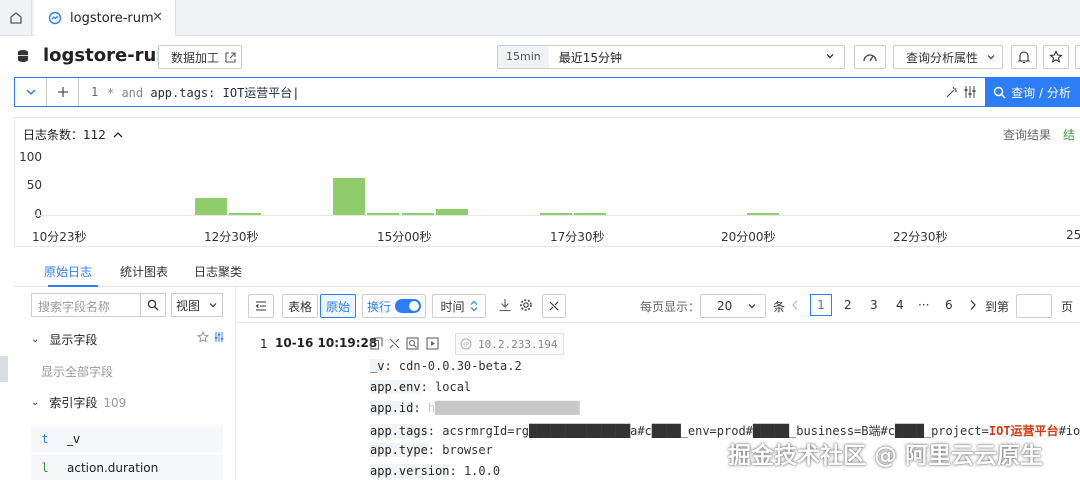  What do you see at coordinates (874, 305) in the screenshot?
I see `page-3: 3` at bounding box center [874, 305].